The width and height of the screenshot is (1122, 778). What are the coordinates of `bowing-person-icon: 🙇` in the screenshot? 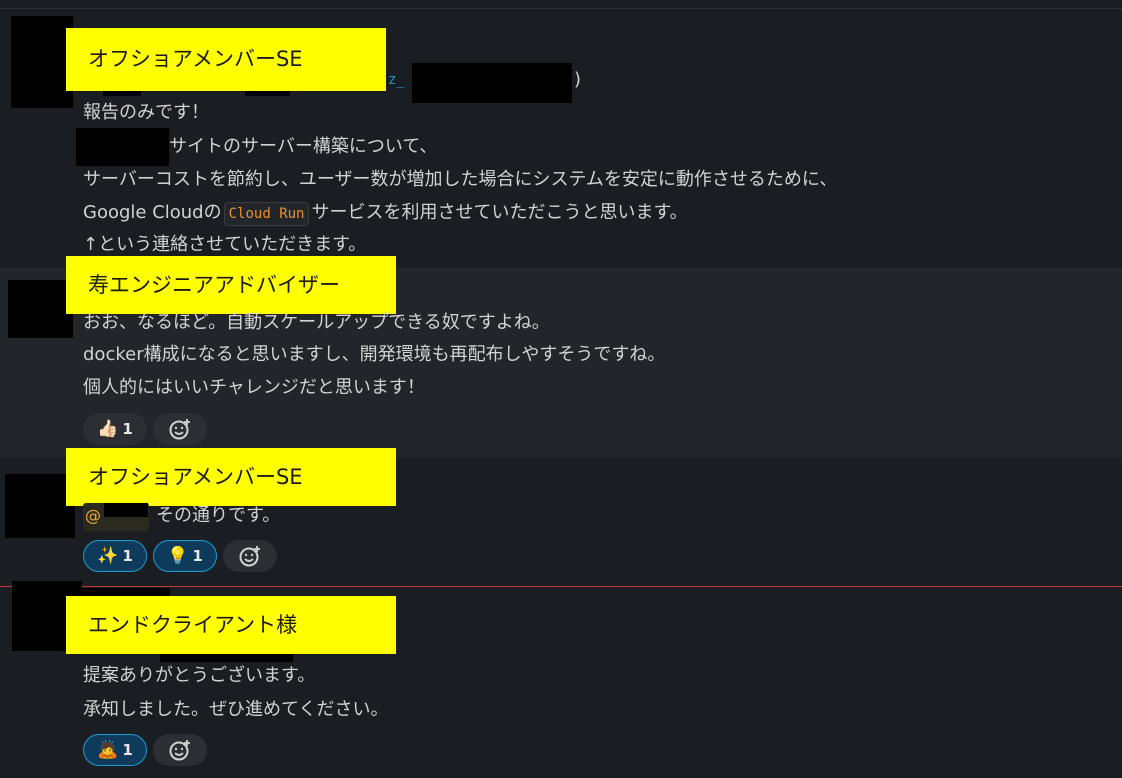 It's located at (108, 749).